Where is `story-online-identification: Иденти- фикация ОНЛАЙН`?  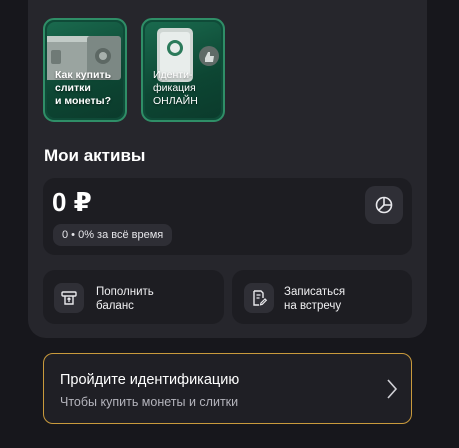 story-online-identification: Иденти- фикация ОНЛАЙН is located at coordinates (183, 70).